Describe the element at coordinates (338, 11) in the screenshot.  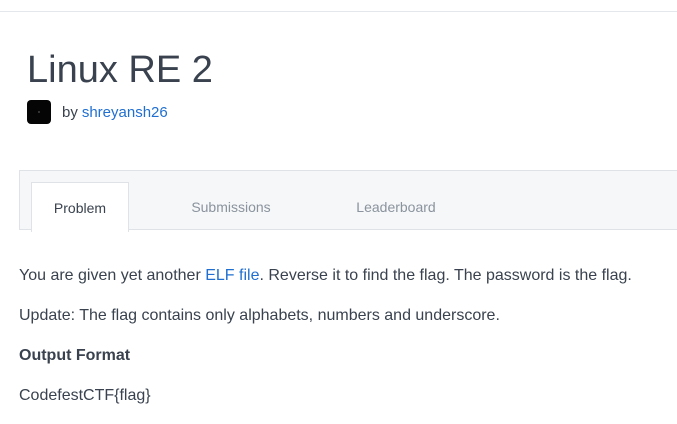
I see `top-divider` at that location.